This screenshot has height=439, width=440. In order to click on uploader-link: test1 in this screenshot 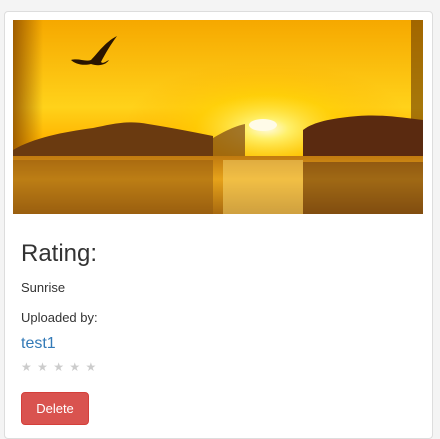, I will do `click(38, 344)`.